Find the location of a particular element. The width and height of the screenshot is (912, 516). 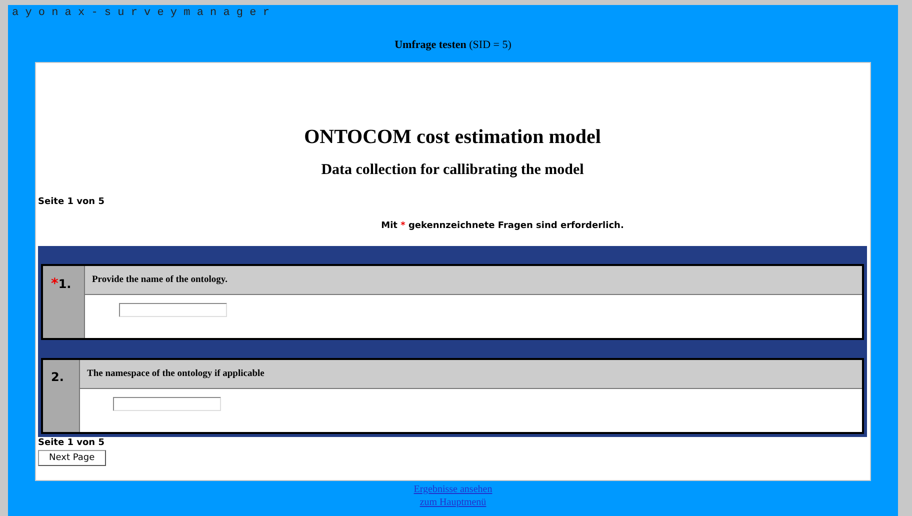

survey-subtitle: Data collection for callibrating the model is located at coordinates (452, 170).